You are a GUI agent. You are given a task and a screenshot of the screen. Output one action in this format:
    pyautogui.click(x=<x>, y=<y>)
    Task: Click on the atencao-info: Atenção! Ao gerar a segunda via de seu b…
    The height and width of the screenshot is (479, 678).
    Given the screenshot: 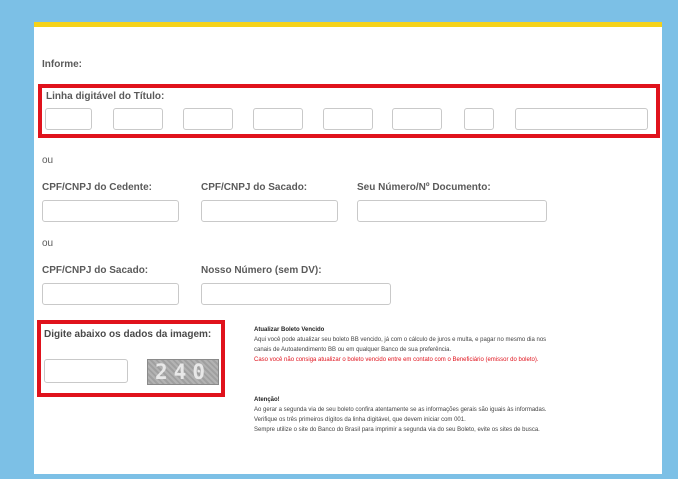 What is the action you would take?
    pyautogui.click(x=454, y=415)
    